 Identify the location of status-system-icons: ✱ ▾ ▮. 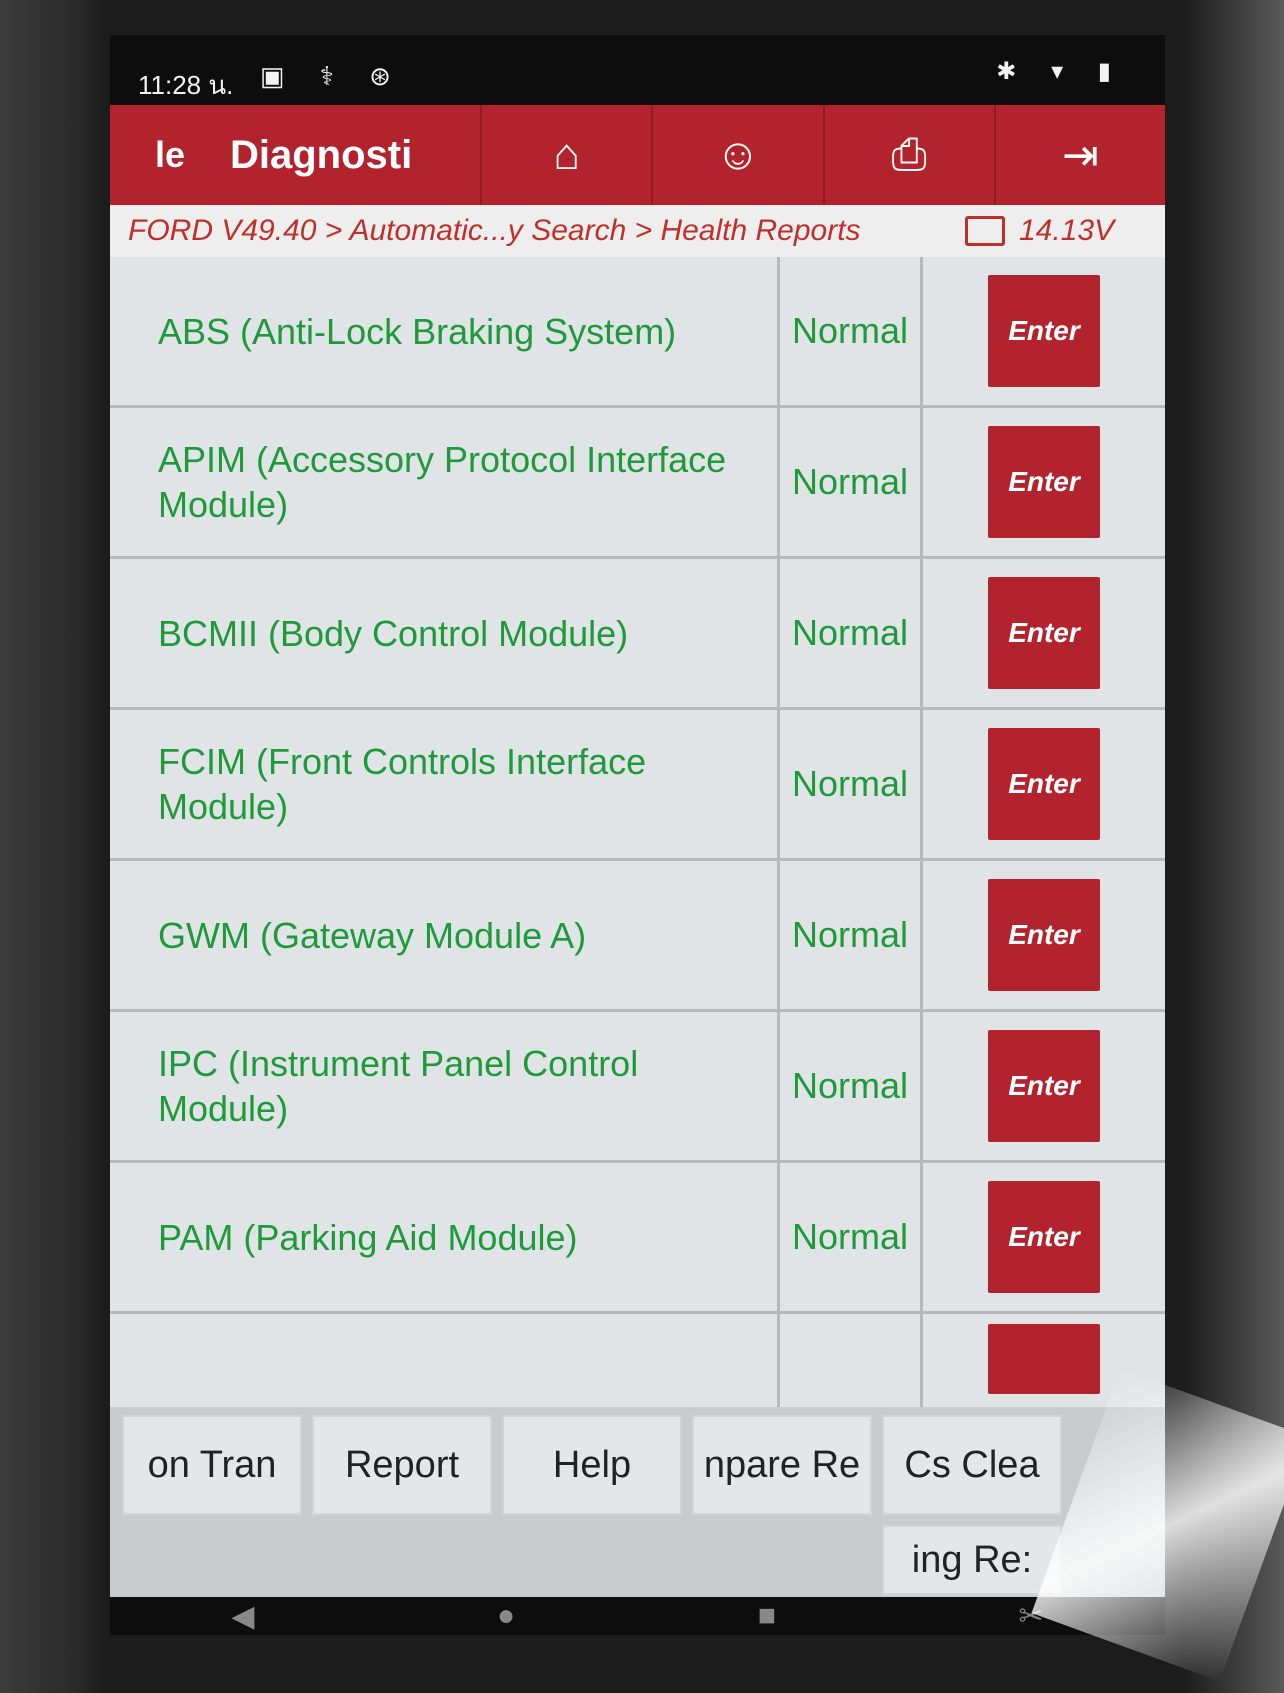
(1060, 71).